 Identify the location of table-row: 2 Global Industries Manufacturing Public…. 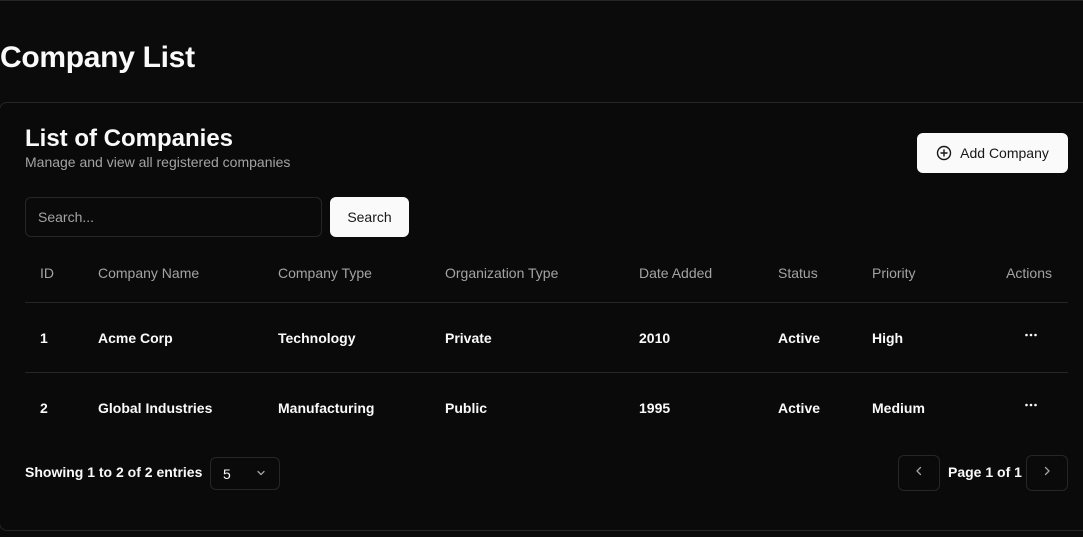
(546, 407).